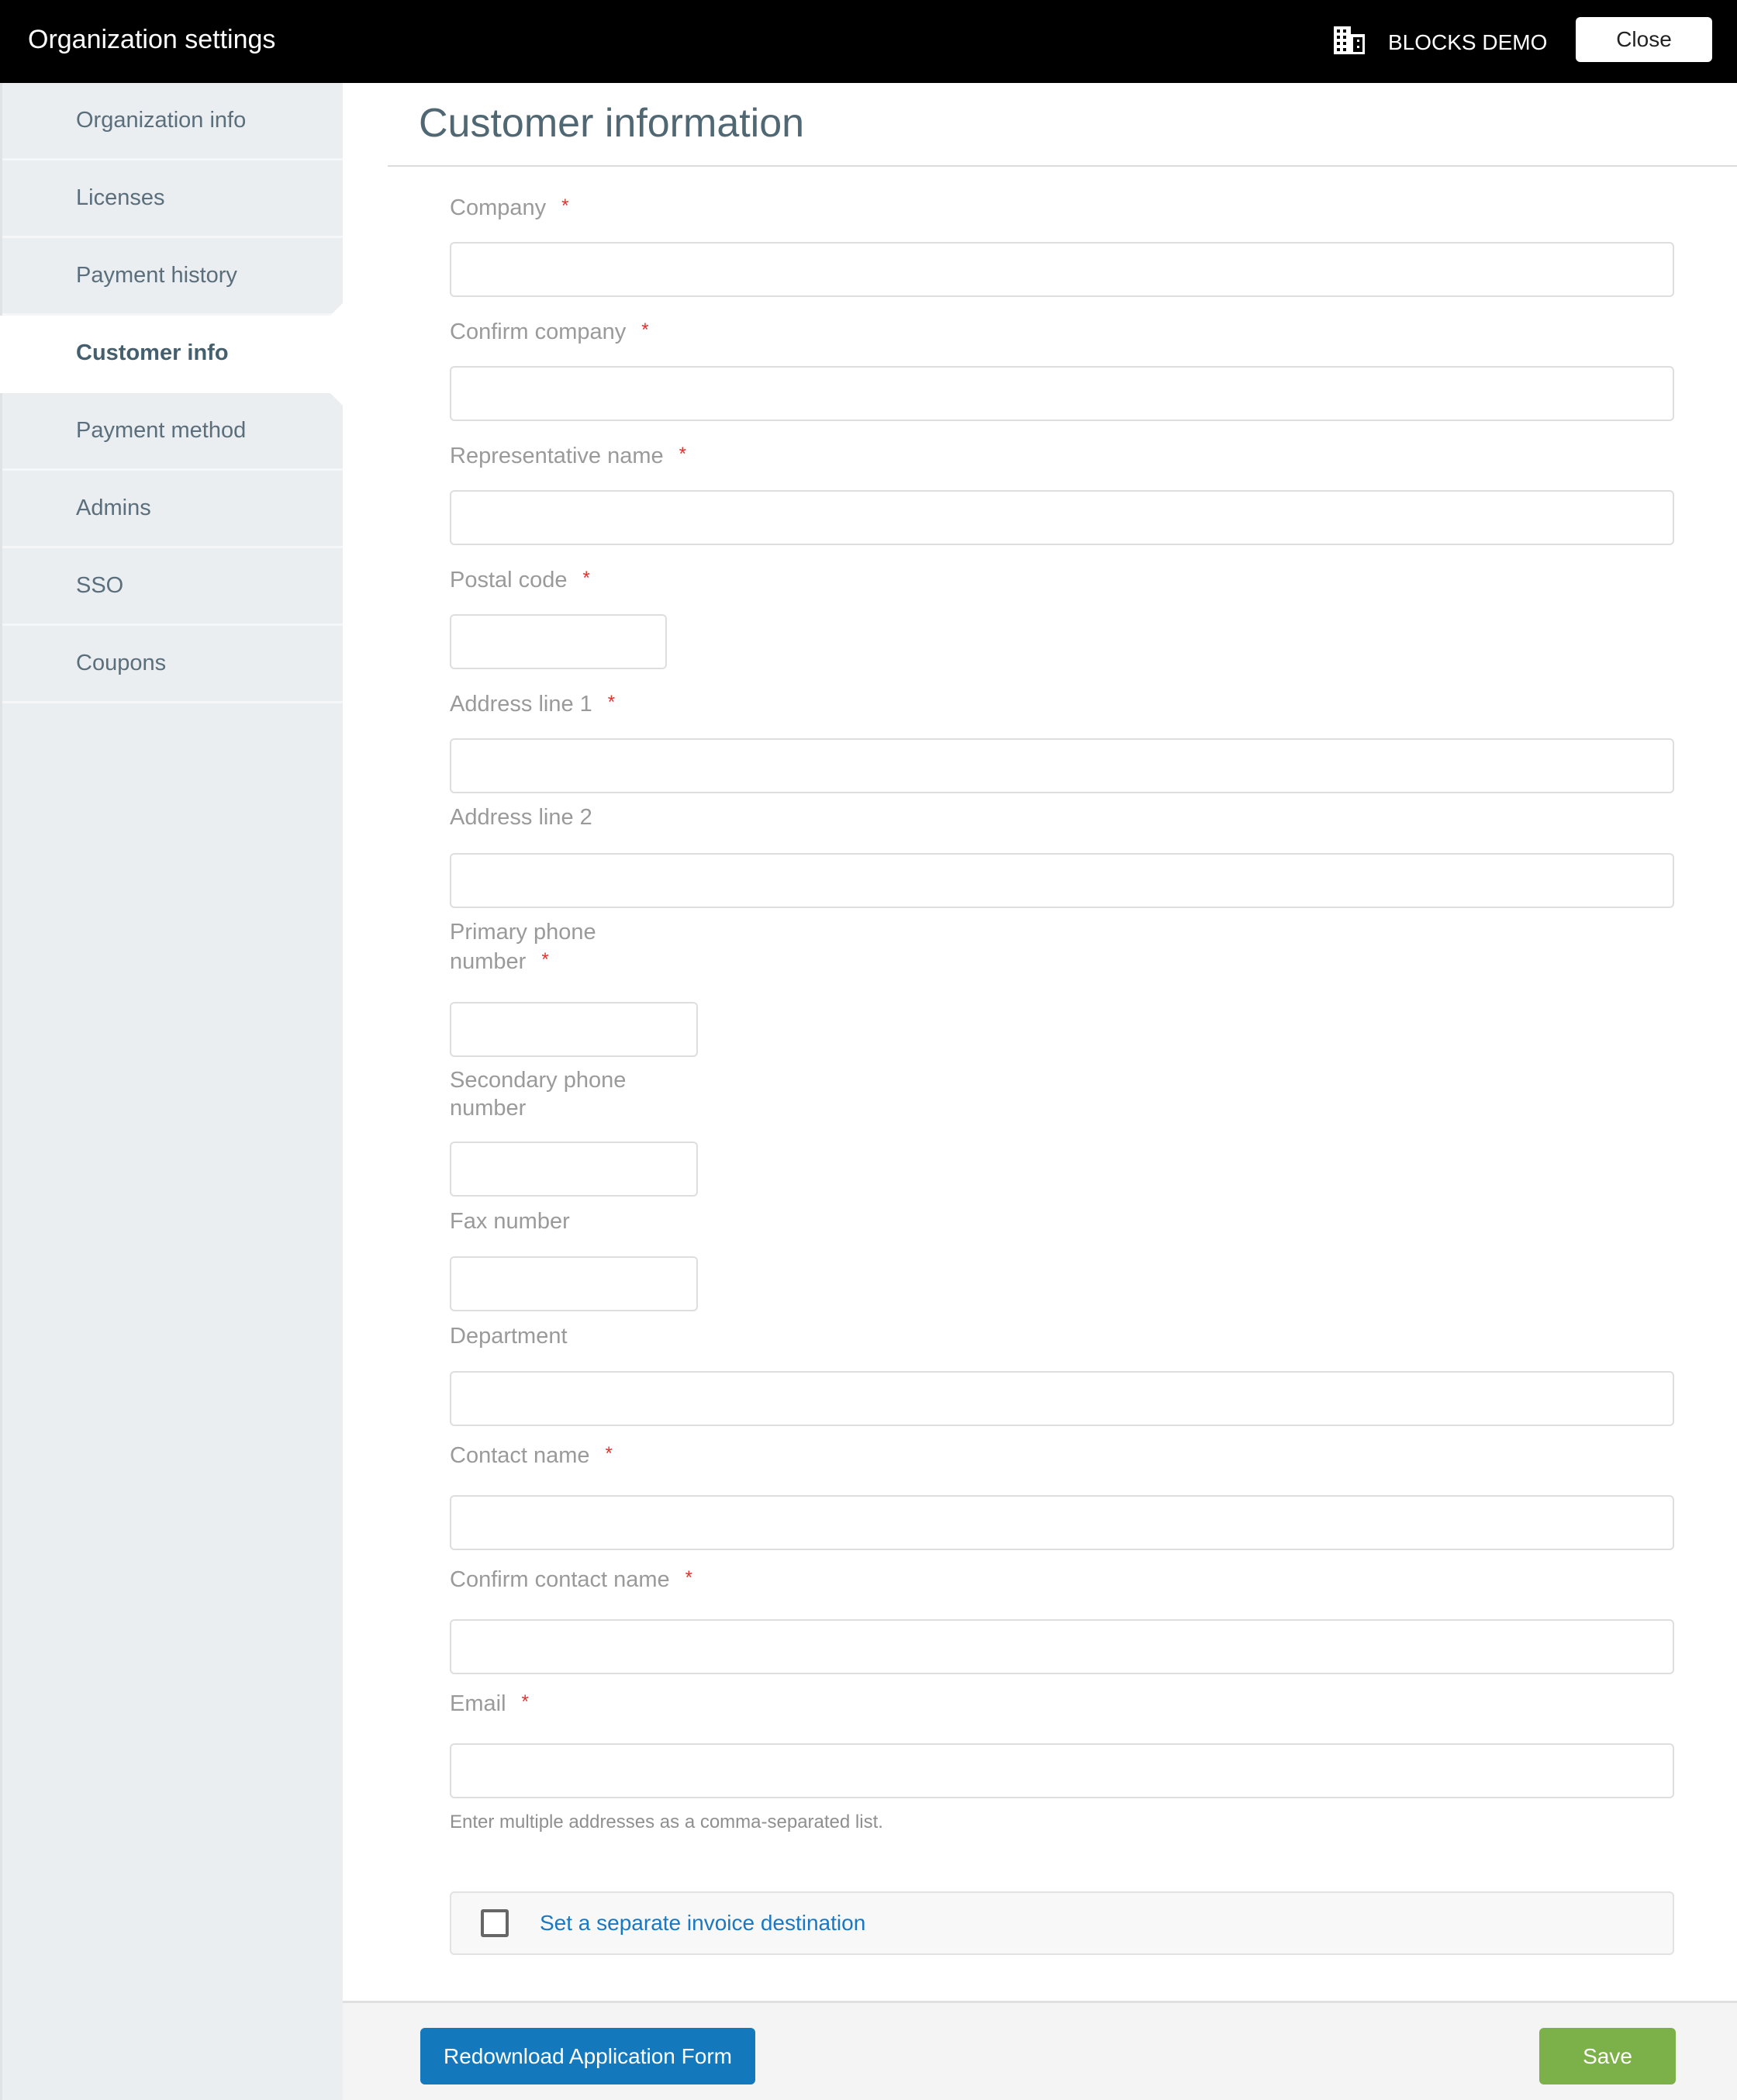 This screenshot has width=1737, height=2100. Describe the element at coordinates (1062, 1522) in the screenshot. I see `contact-name-input` at that location.